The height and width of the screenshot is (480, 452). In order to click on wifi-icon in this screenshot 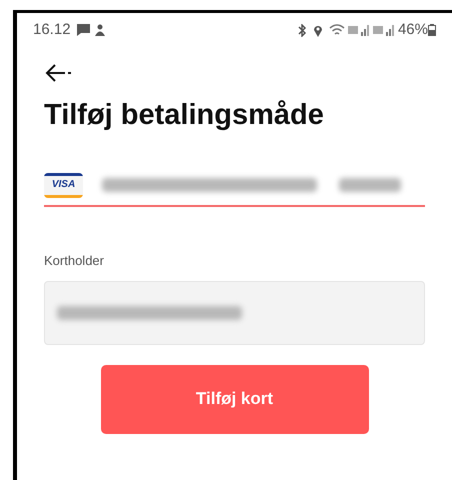, I will do `click(336, 30)`.